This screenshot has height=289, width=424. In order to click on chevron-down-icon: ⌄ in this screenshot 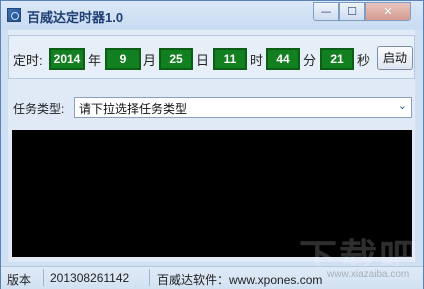, I will do `click(402, 105)`.